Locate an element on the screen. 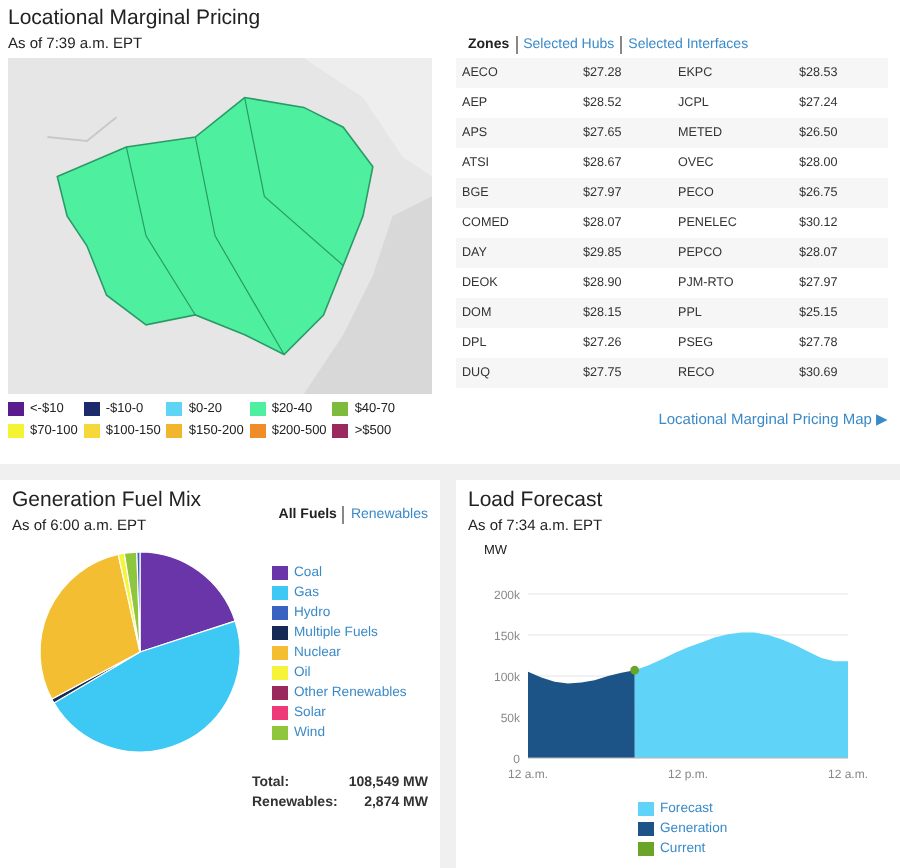 Image resolution: width=900 pixels, height=868 pixels. panel-title: Load Forecast is located at coordinates (536, 500).